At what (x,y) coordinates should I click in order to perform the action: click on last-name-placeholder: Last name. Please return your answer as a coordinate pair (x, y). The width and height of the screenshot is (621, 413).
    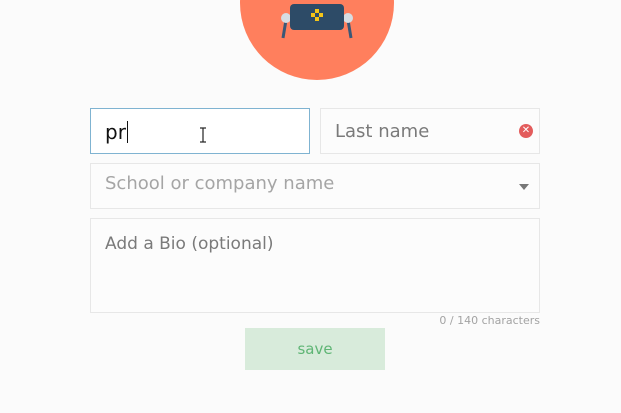
    Looking at the image, I should click on (382, 131).